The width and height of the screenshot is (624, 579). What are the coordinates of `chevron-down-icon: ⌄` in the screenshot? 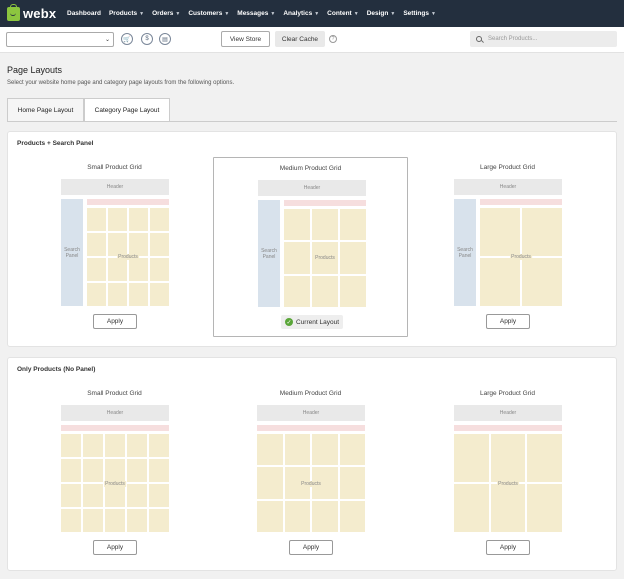 It's located at (107, 40).